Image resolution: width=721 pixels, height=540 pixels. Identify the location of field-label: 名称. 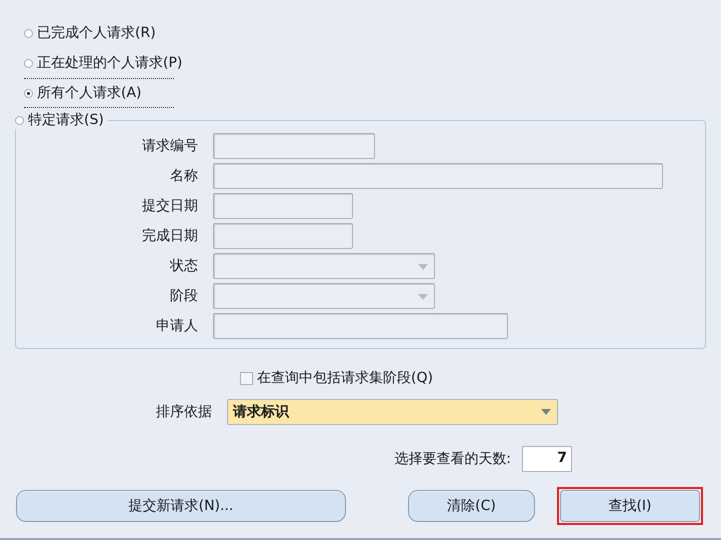
(184, 176).